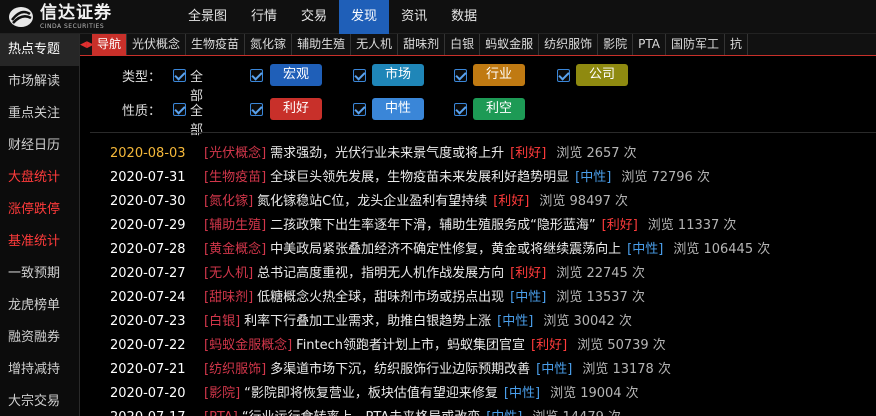 The height and width of the screenshot is (416, 876). What do you see at coordinates (148, 297) in the screenshot?
I see `news-date: 2020-07-24` at bounding box center [148, 297].